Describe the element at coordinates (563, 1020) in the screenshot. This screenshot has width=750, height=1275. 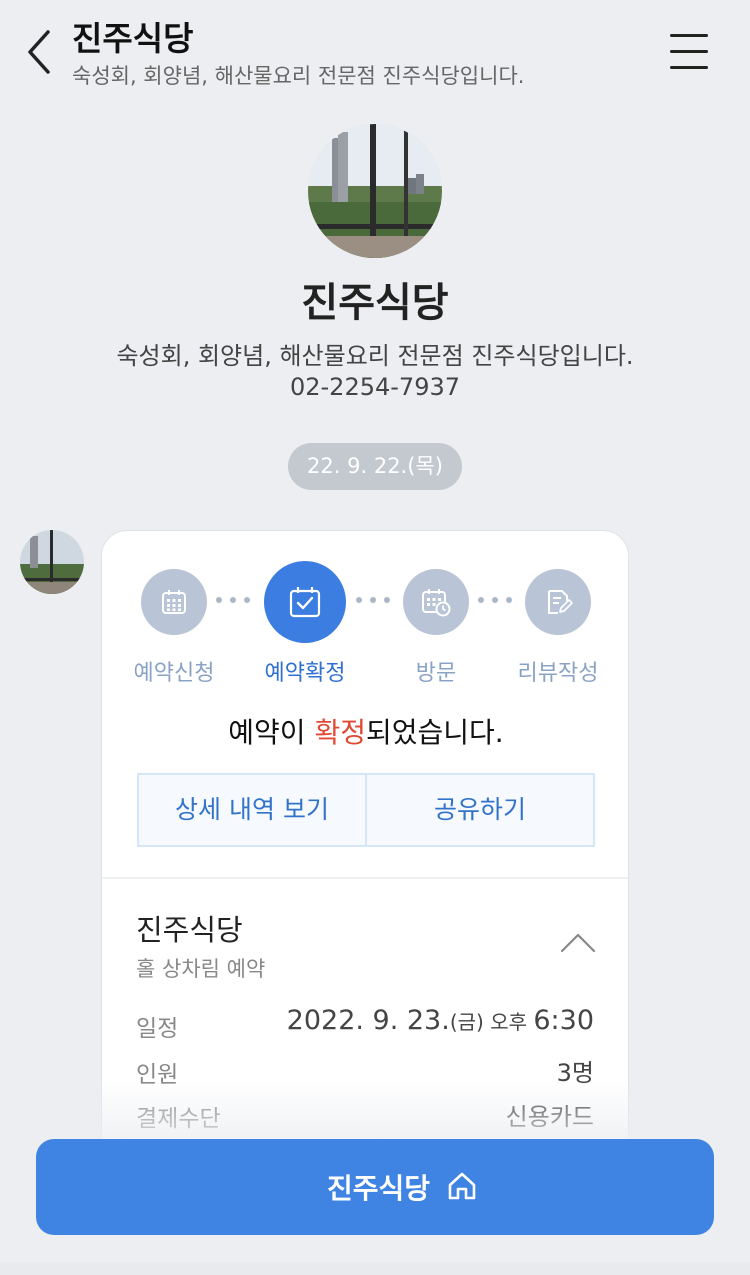
I see `schedule-time: 6:30` at that location.